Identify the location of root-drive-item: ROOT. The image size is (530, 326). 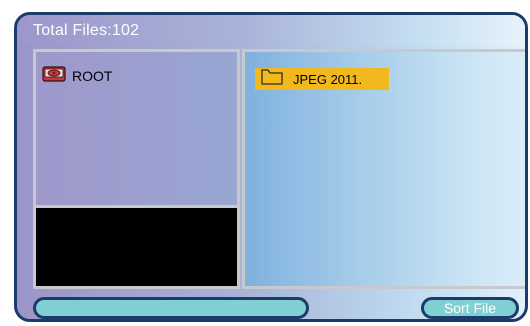
(77, 75).